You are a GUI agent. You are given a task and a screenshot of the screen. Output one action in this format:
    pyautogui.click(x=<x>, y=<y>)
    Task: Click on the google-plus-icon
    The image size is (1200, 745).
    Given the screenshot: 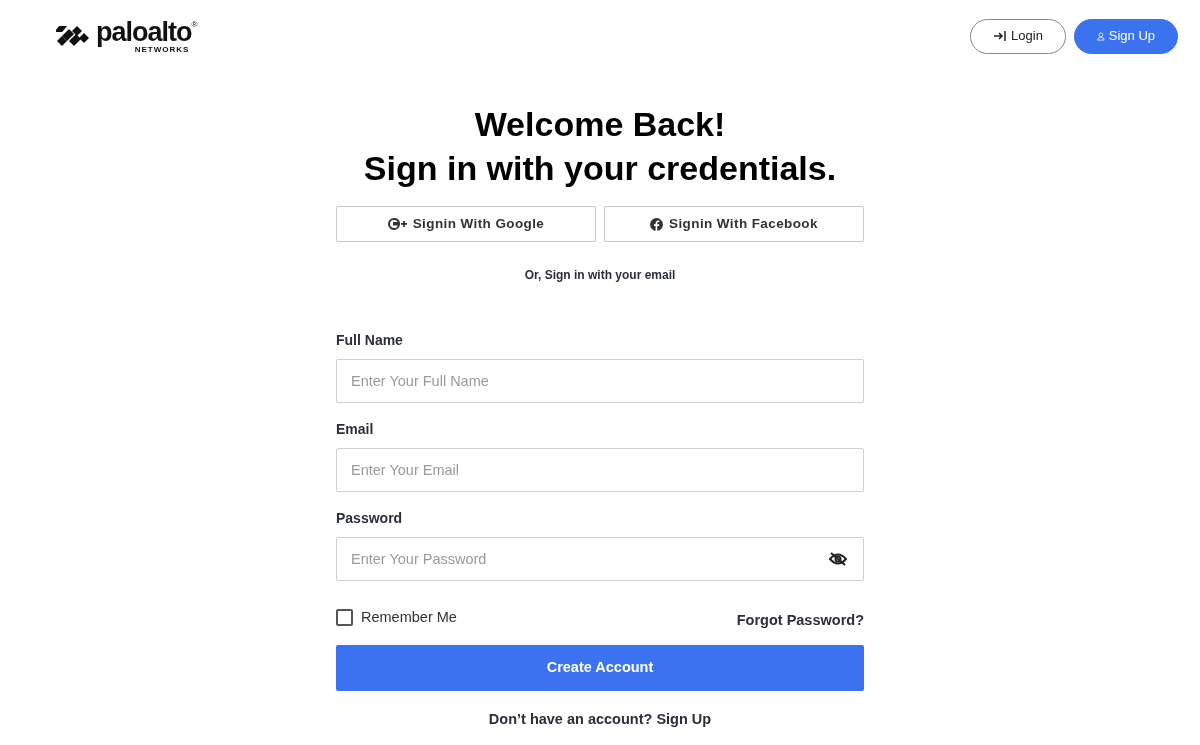 What is the action you would take?
    pyautogui.click(x=397, y=224)
    